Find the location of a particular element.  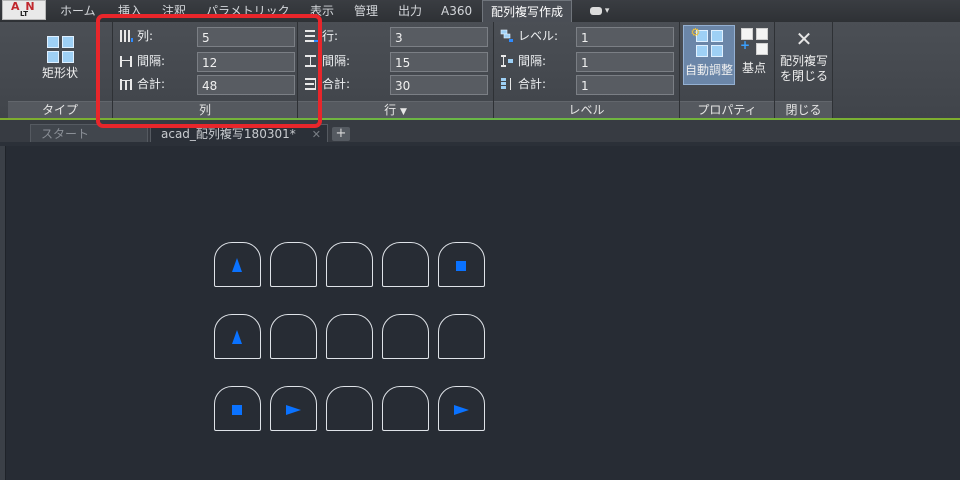

level-spacing-icon is located at coordinates (507, 61).